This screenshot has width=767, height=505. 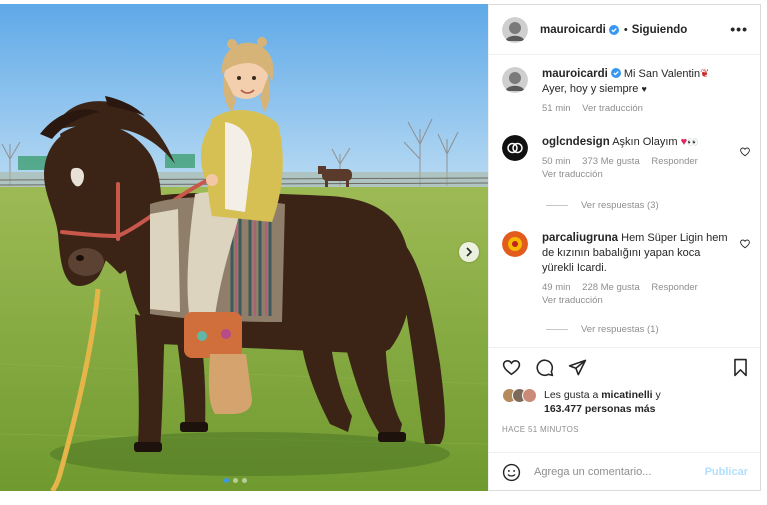 What do you see at coordinates (511, 472) in the screenshot?
I see `emoji-icon` at bounding box center [511, 472].